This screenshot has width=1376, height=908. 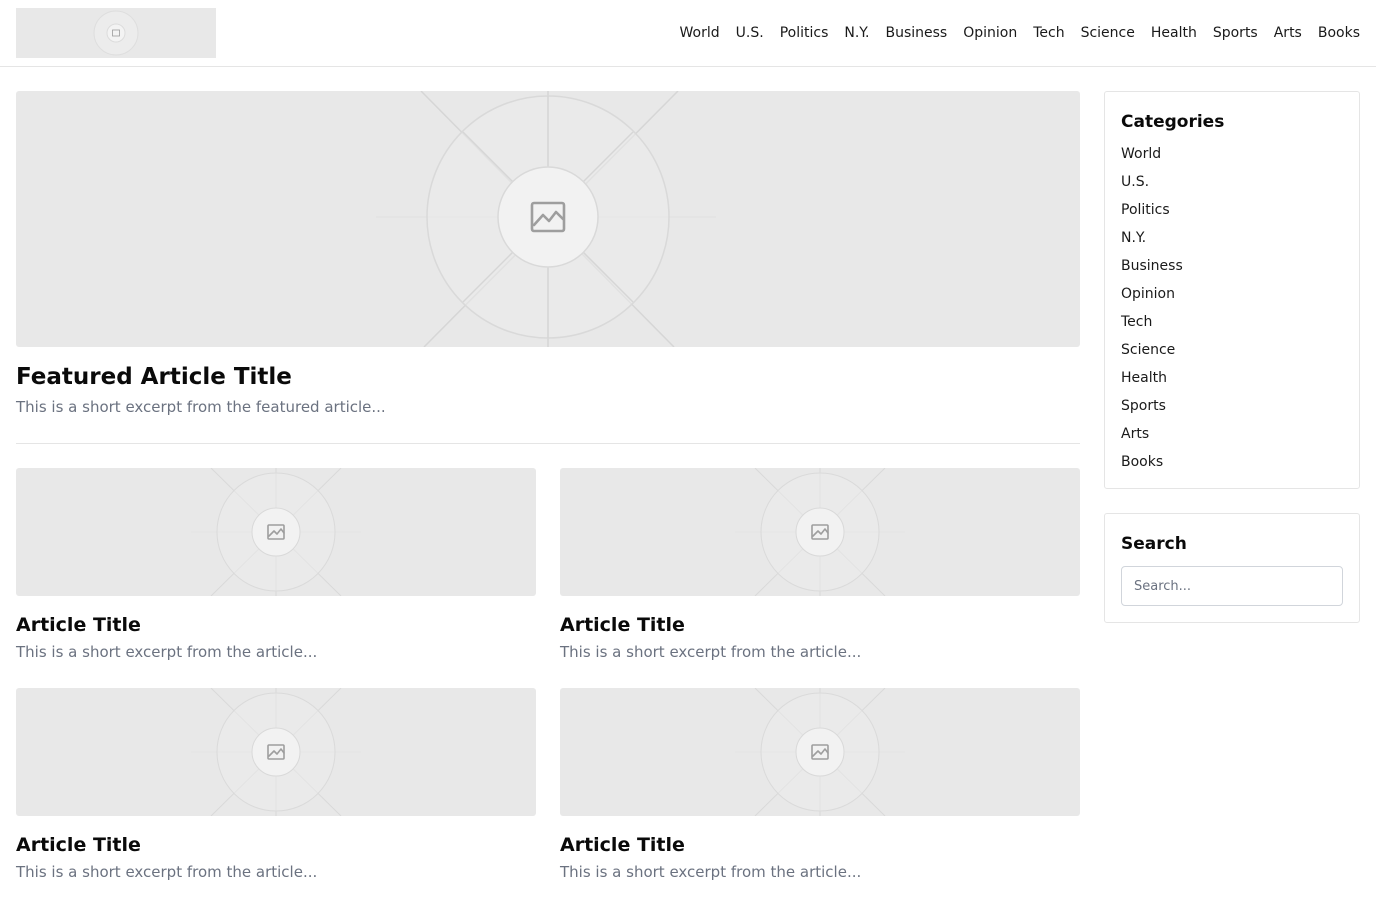 What do you see at coordinates (1152, 242) in the screenshot?
I see `category-link-ny: N.Y.` at bounding box center [1152, 242].